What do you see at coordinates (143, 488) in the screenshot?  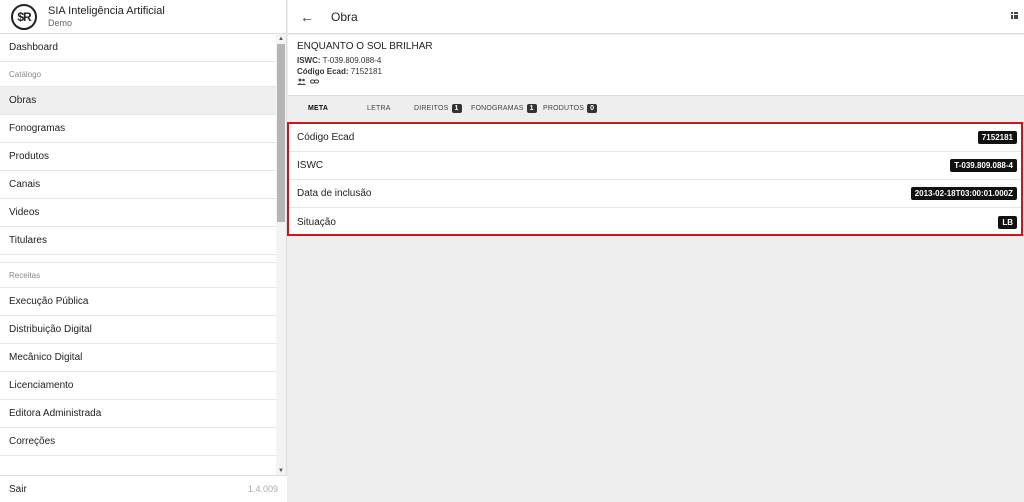 I see `sidebar-footer: Sair 1.4.009` at bounding box center [143, 488].